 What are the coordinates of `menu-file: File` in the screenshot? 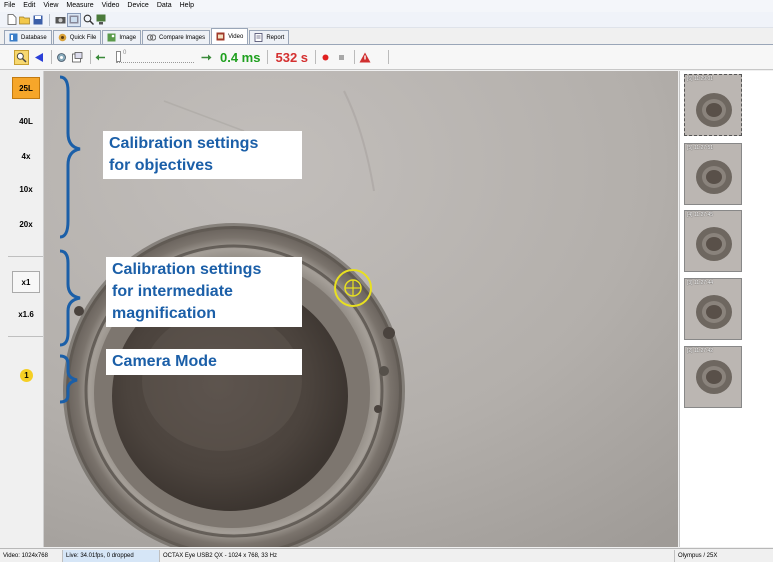 It's located at (9, 6).